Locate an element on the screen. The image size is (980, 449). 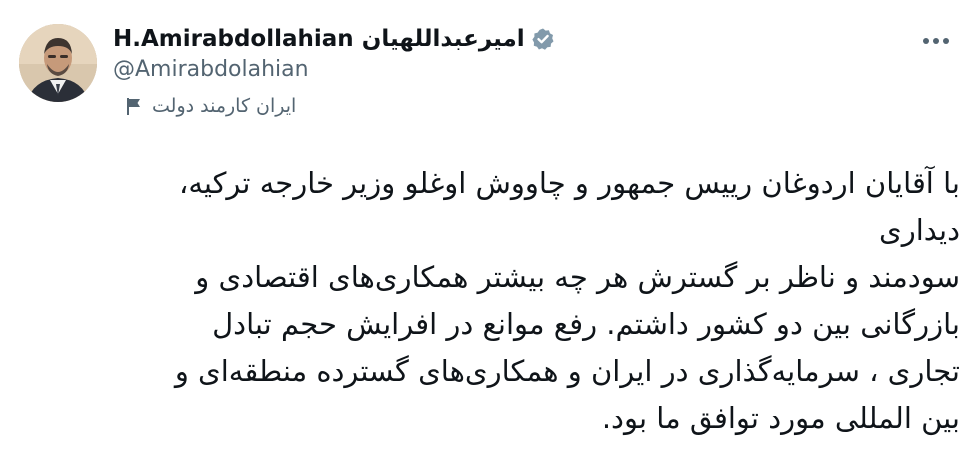
tweet-text-line: بین المللی مورد توافق ما بود. is located at coordinates (780, 418).